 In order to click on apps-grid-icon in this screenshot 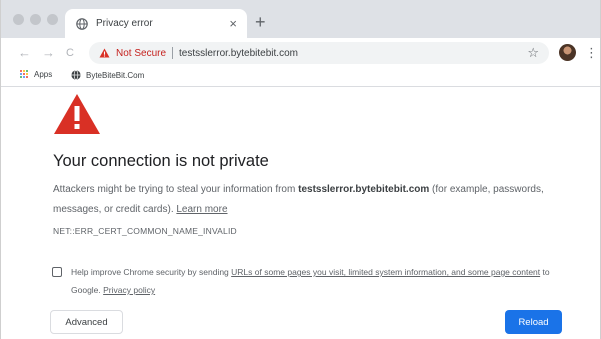, I will do `click(24, 74)`.